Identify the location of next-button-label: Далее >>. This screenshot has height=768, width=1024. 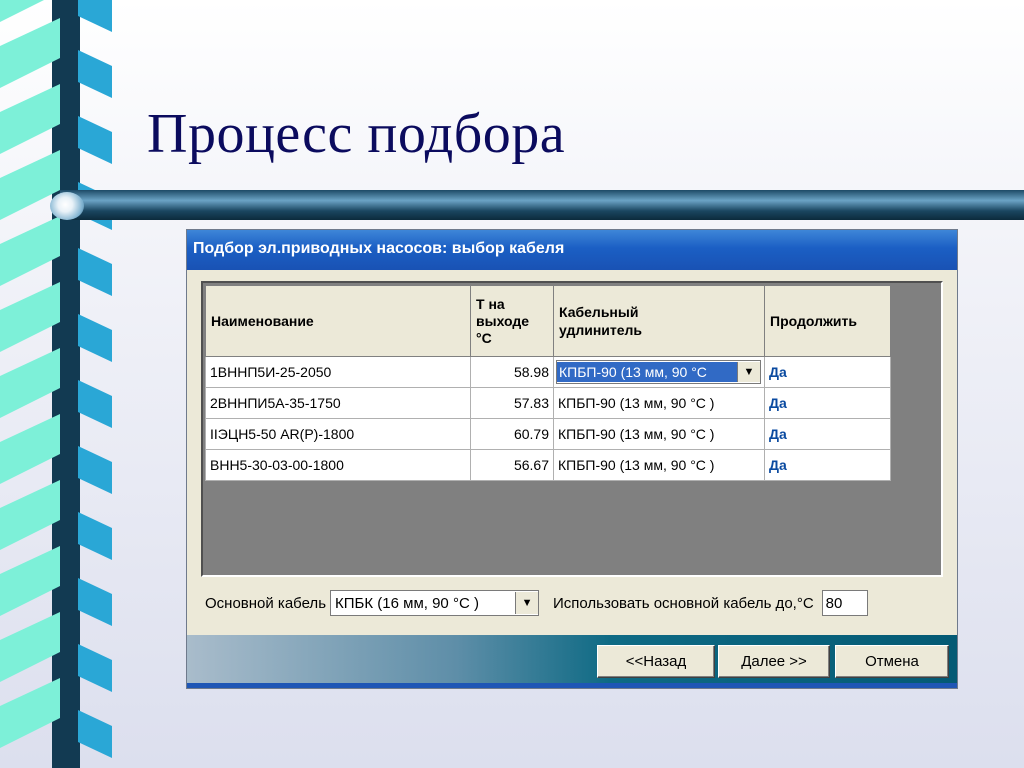
(774, 661).